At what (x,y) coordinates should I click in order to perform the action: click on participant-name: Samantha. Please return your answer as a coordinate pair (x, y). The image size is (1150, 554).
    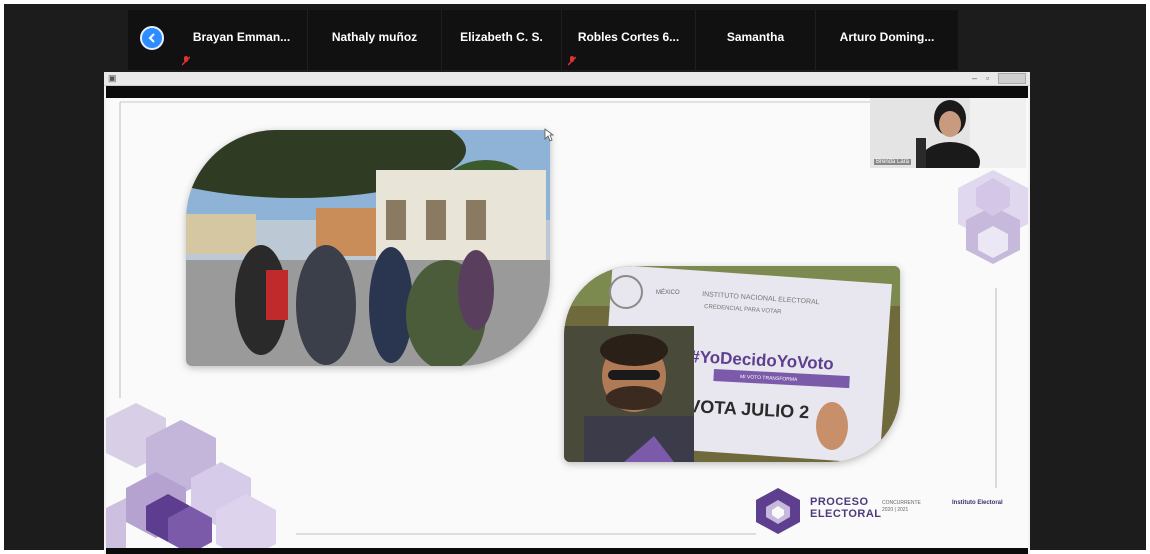
    Looking at the image, I should click on (755, 37).